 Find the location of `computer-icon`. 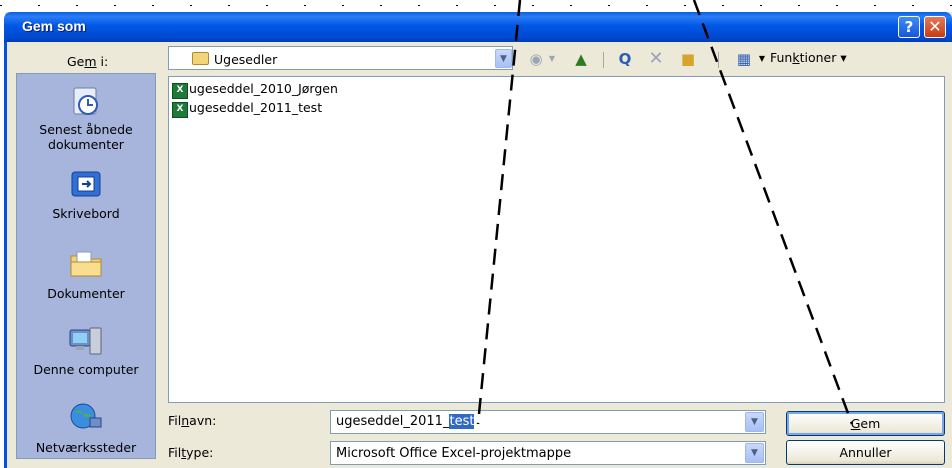

computer-icon is located at coordinates (85, 341).